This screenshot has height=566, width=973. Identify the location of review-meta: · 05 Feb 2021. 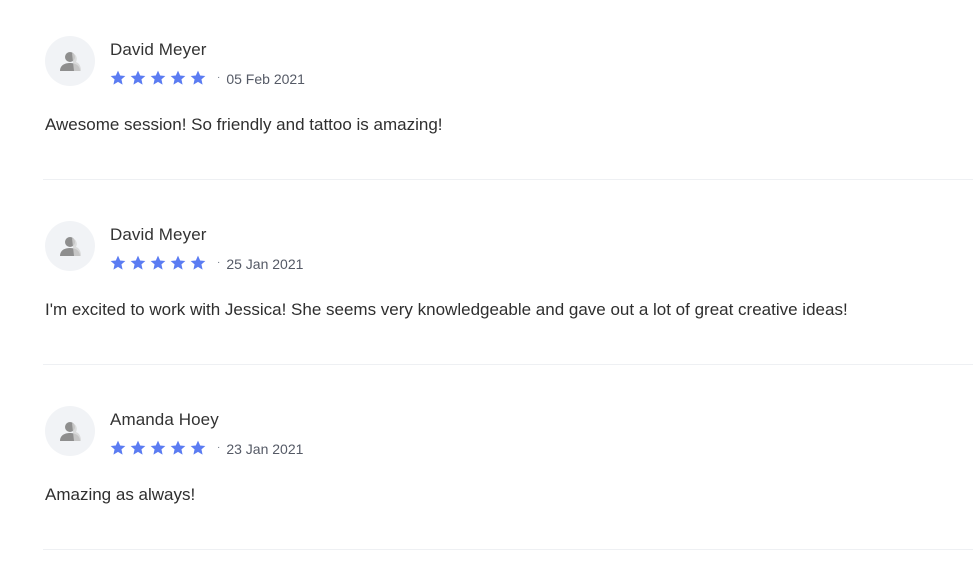
(207, 78).